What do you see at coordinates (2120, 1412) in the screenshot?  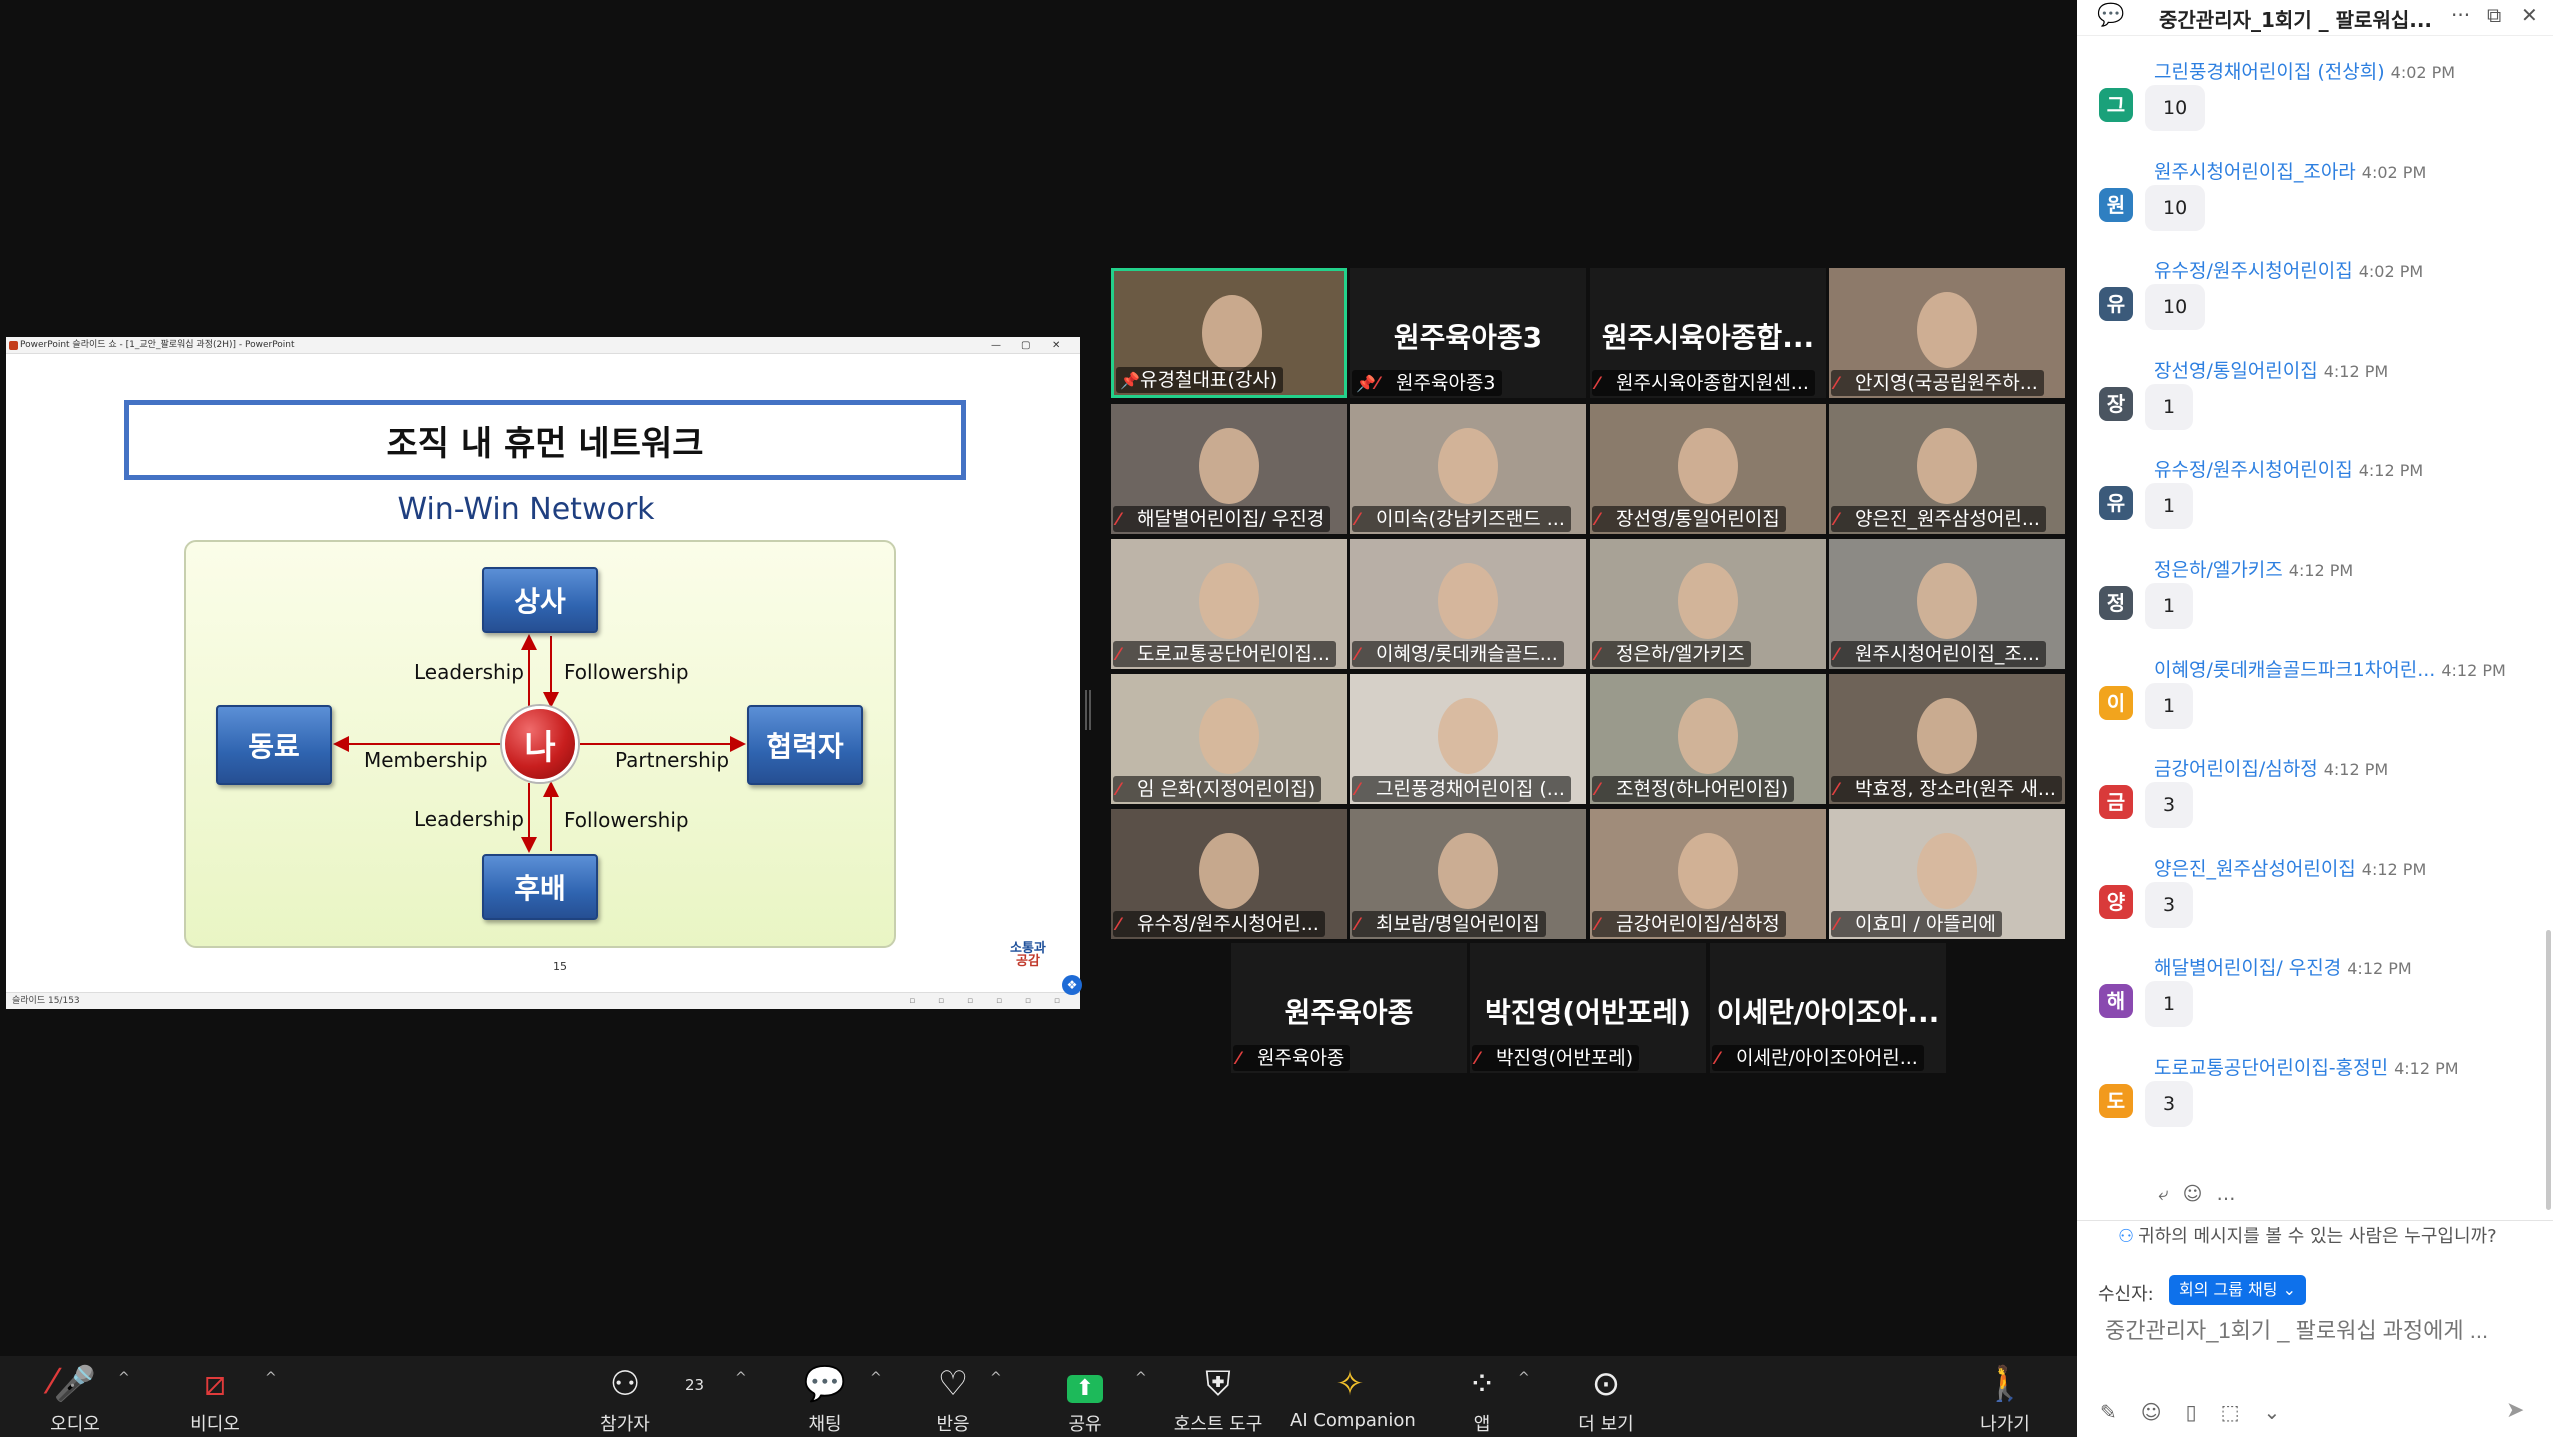 I see `format-icon: ✎` at bounding box center [2120, 1412].